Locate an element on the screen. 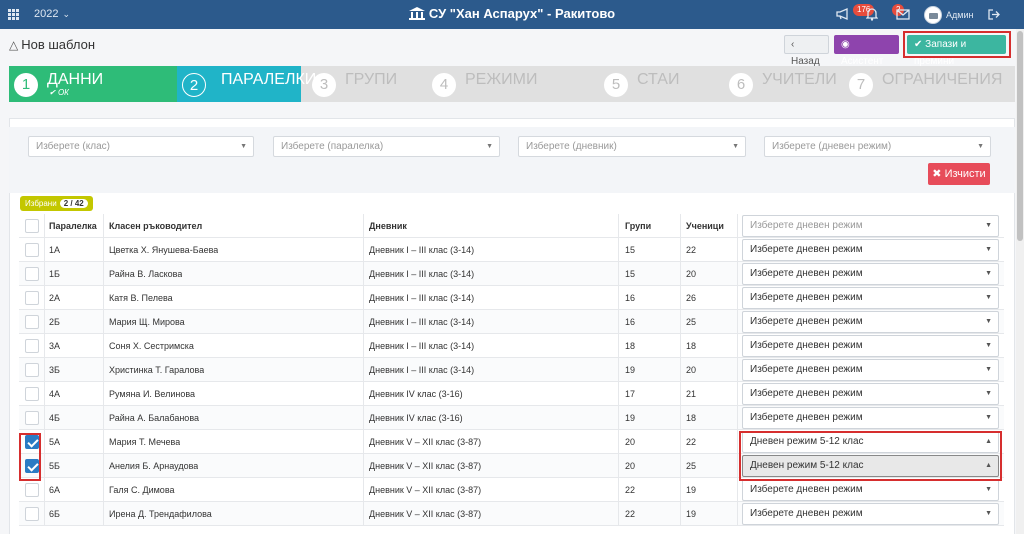 The height and width of the screenshot is (534, 1024). megaphone-icon is located at coordinates (843, 15).